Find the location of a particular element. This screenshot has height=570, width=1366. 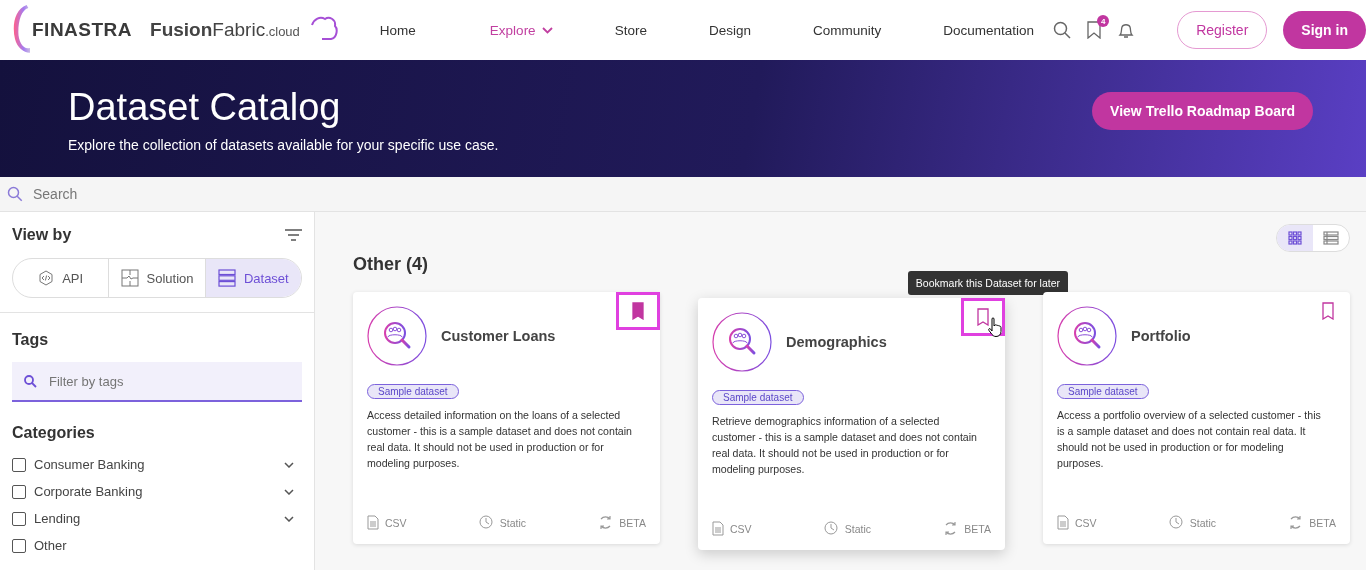

view-tab: Solution is located at coordinates (157, 278).